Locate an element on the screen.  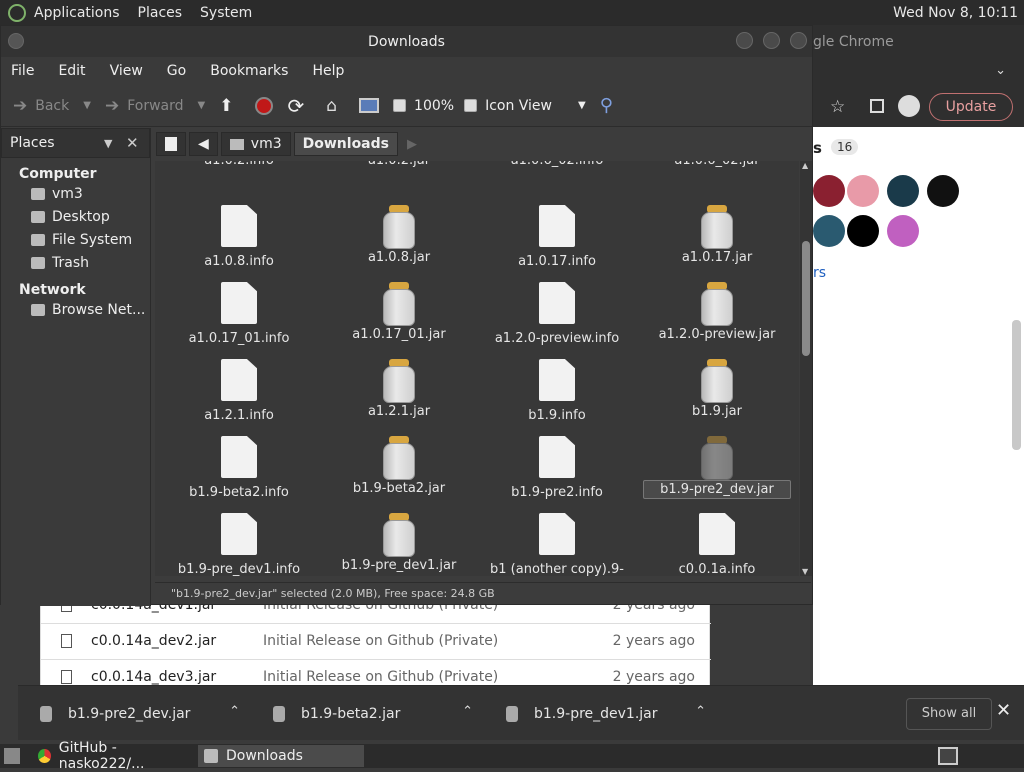
file-item: a1.0.2.info is located at coordinates (239, 165).